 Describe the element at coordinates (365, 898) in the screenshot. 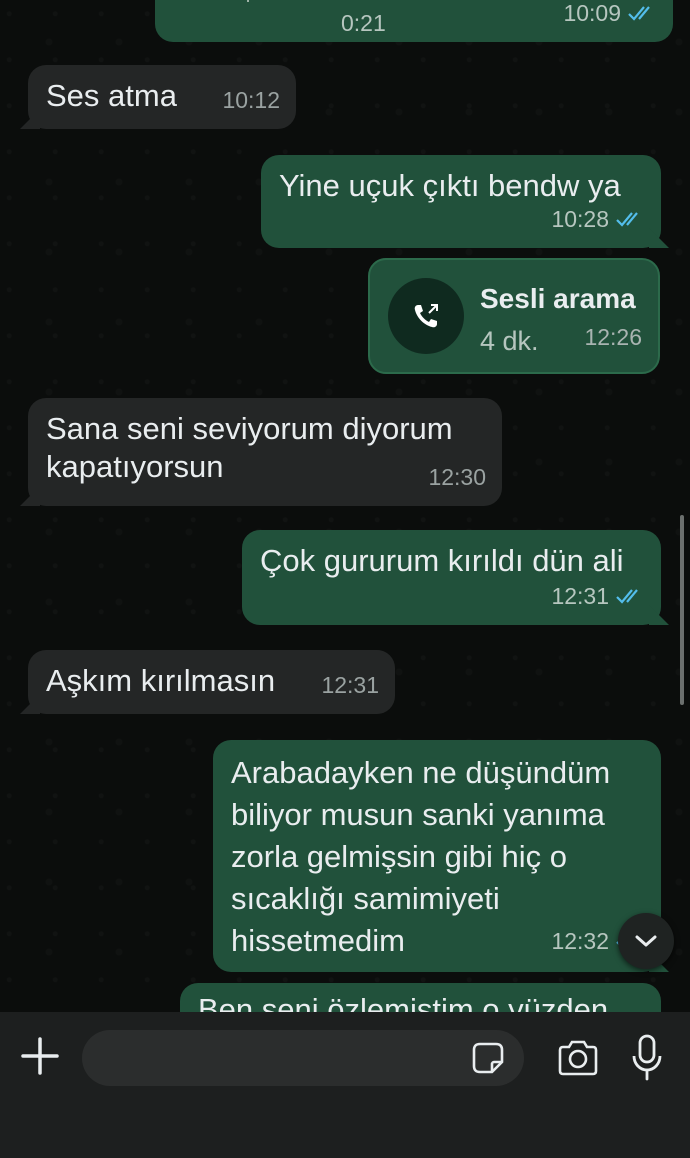

I see `message-text-line: sıcaklığı samimiyeti` at that location.